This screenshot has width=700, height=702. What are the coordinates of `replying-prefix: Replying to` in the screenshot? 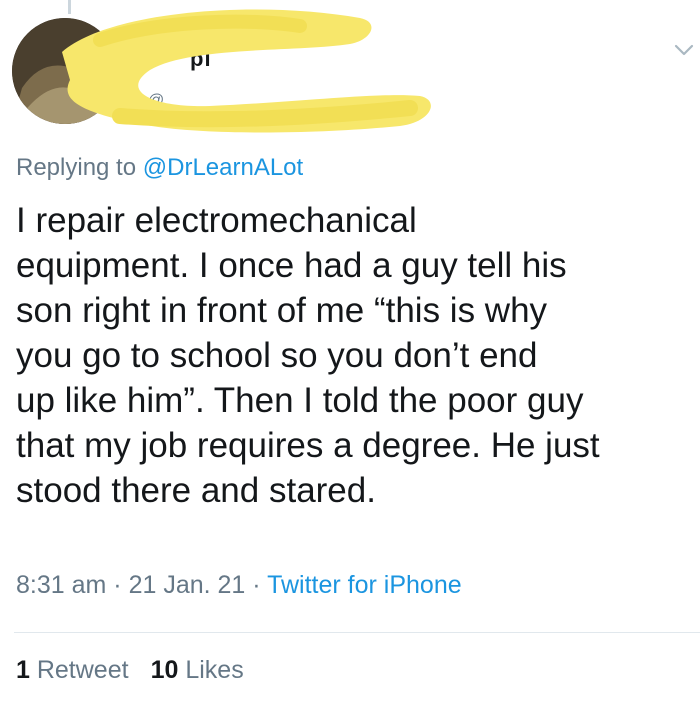 It's located at (79, 167).